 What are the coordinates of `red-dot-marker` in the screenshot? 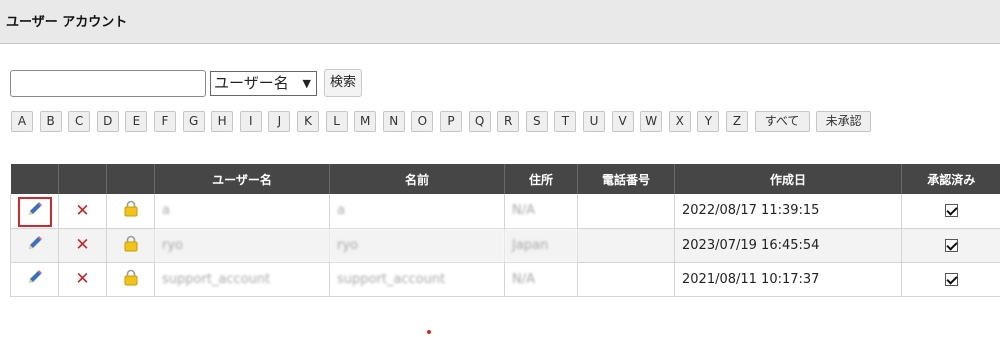 It's located at (429, 332).